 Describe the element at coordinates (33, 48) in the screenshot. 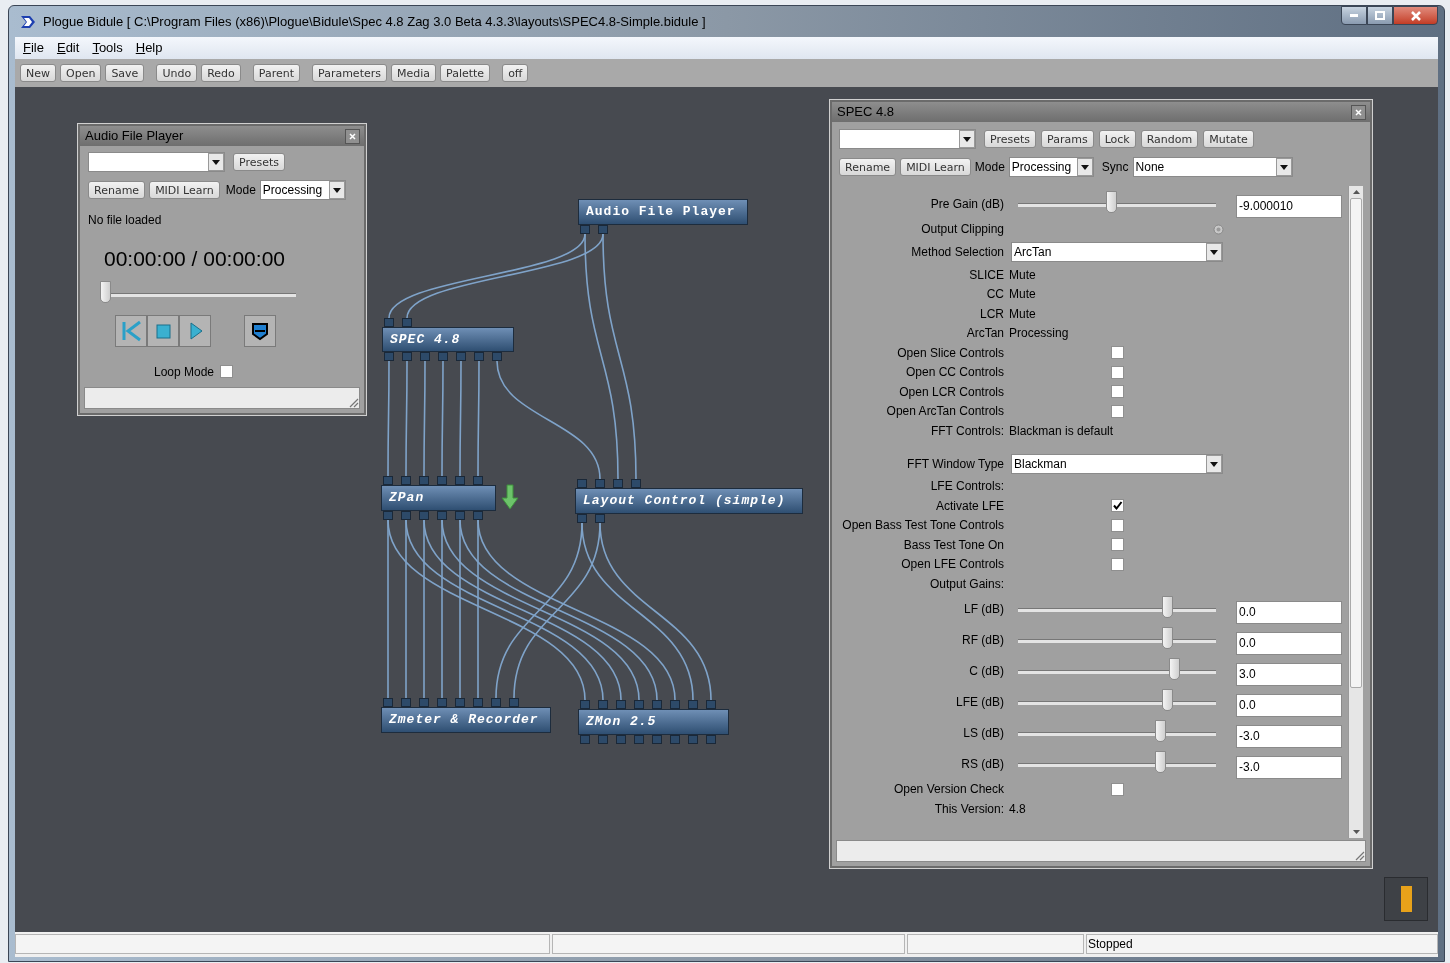

I see `menu-item: File` at that location.